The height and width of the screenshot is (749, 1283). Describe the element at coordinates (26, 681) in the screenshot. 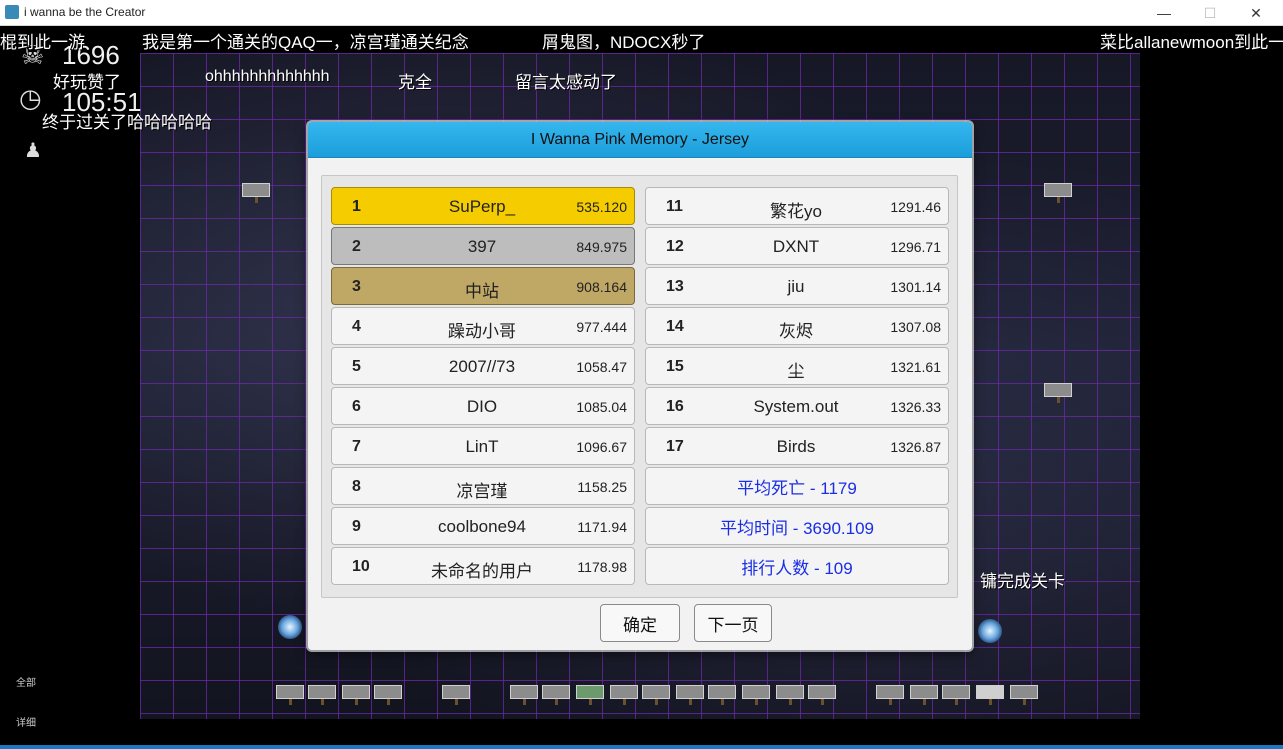

I see `filter-all-link: 全部` at that location.